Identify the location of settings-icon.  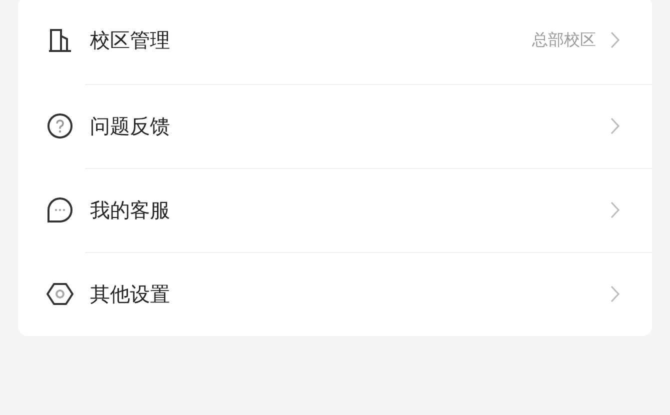
(60, 294).